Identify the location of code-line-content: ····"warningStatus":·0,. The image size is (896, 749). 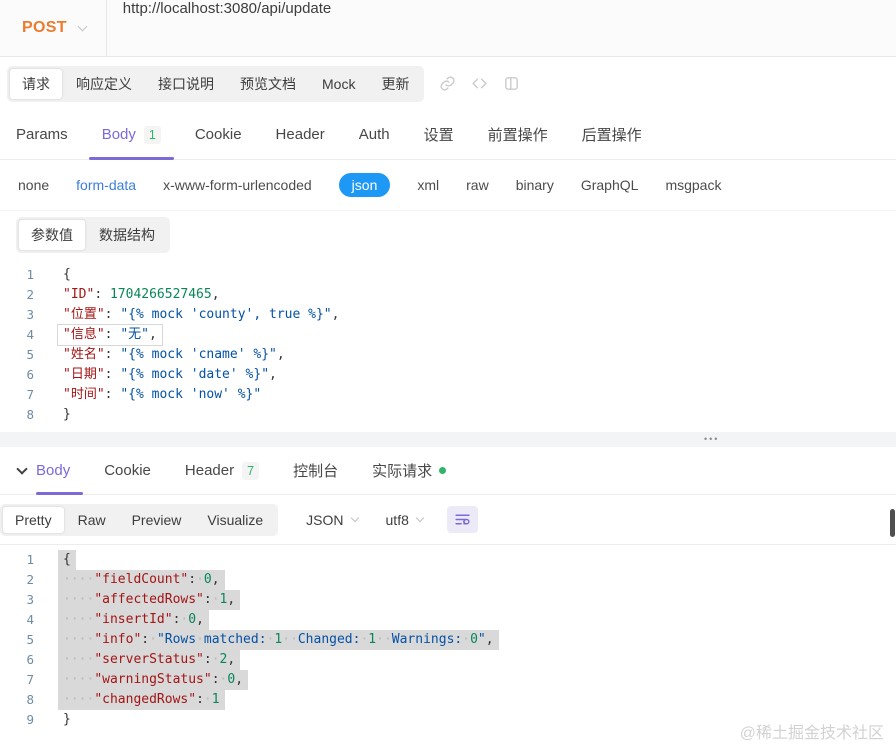
(153, 680).